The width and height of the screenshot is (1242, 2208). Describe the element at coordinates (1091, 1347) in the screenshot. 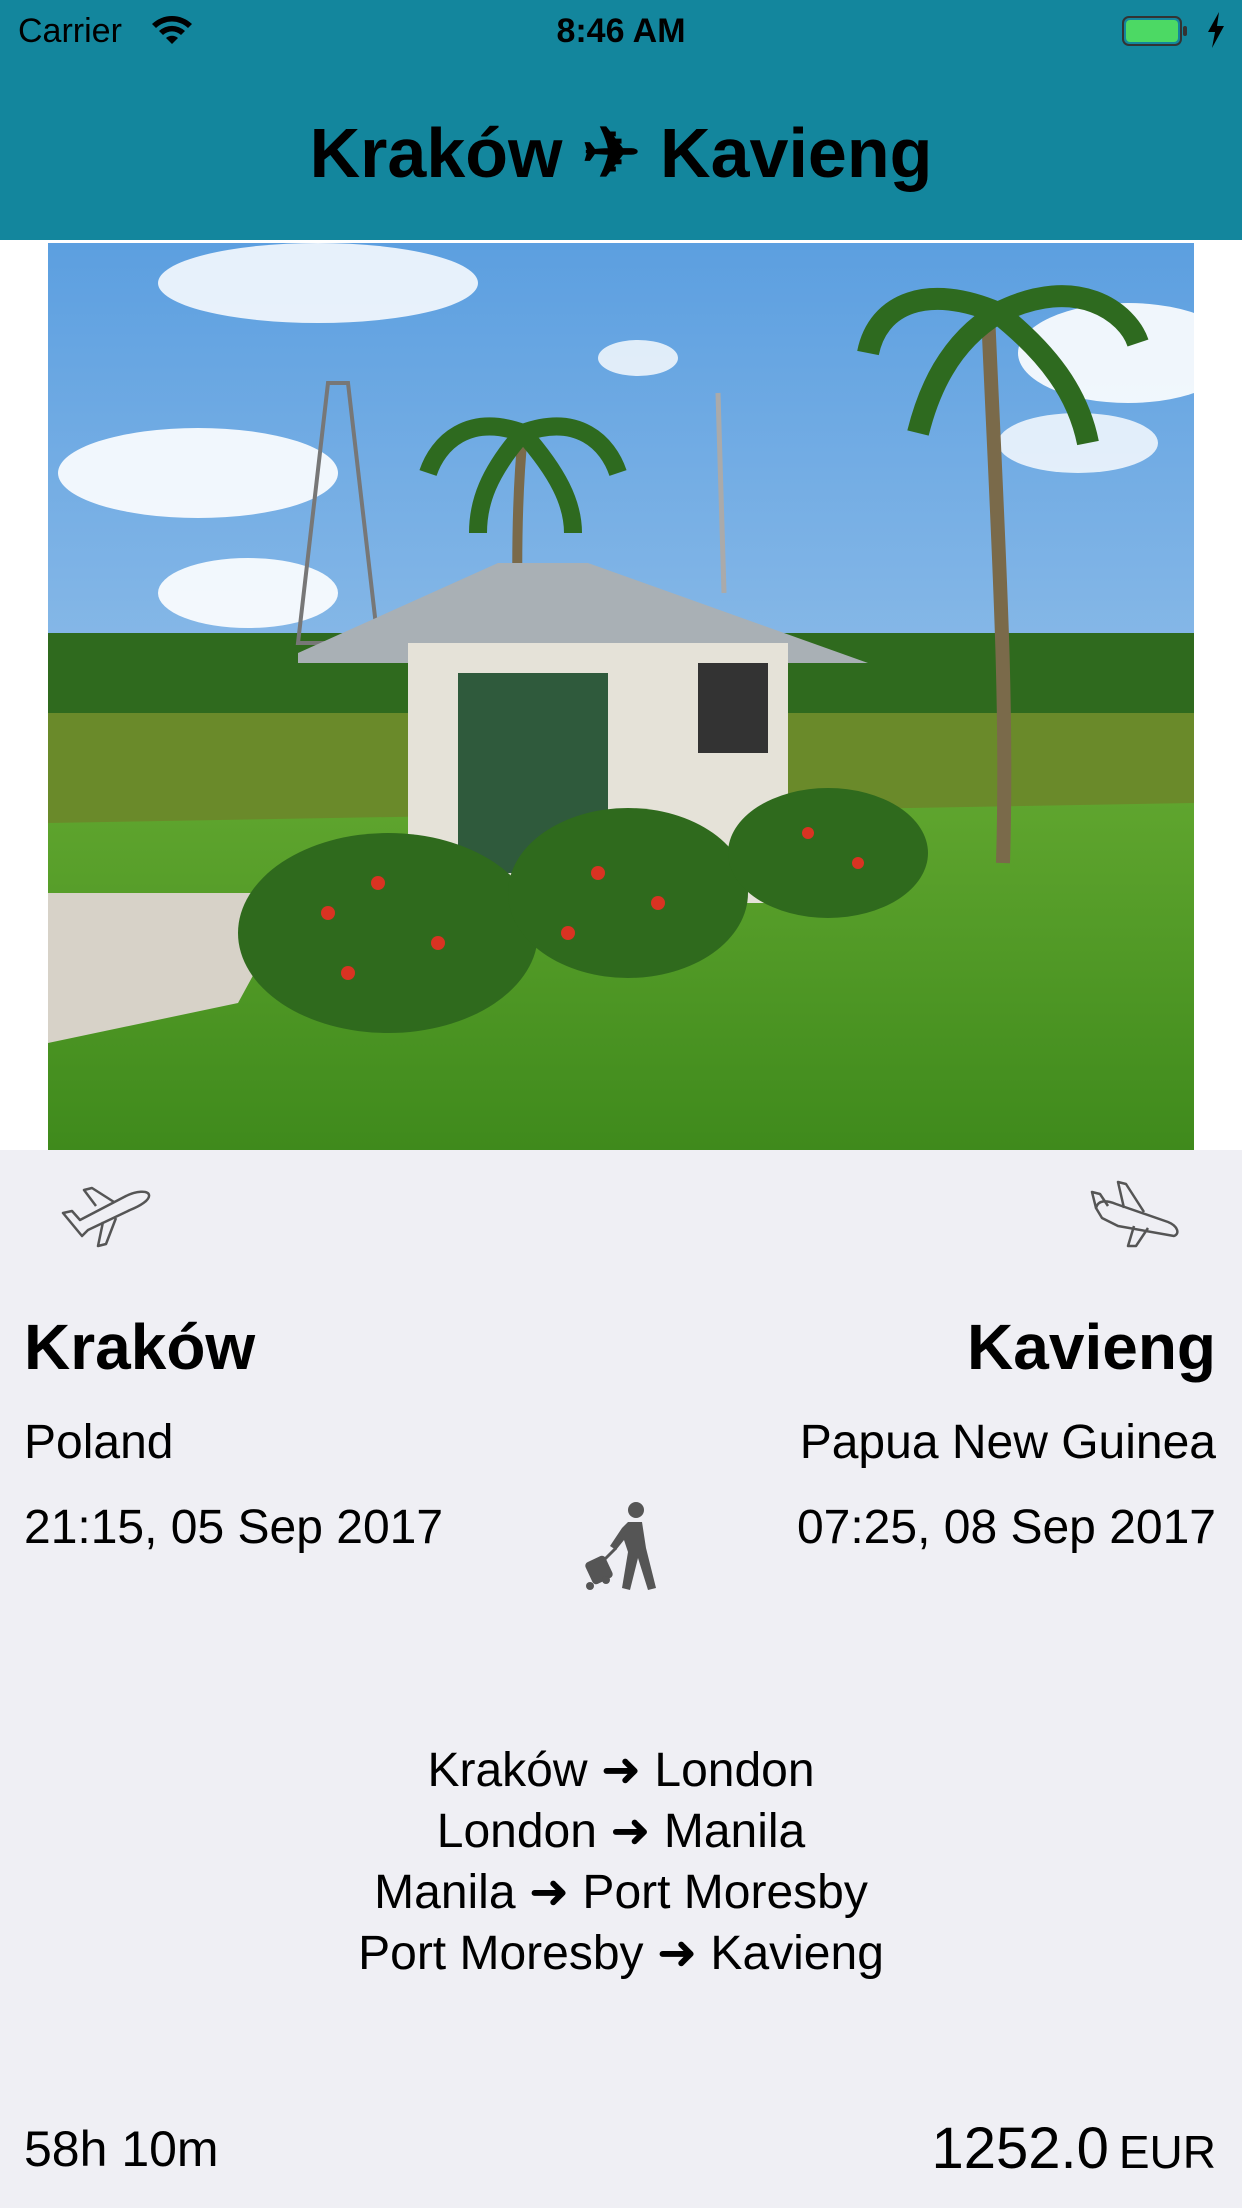

I see `destination-city: Kavieng` at that location.